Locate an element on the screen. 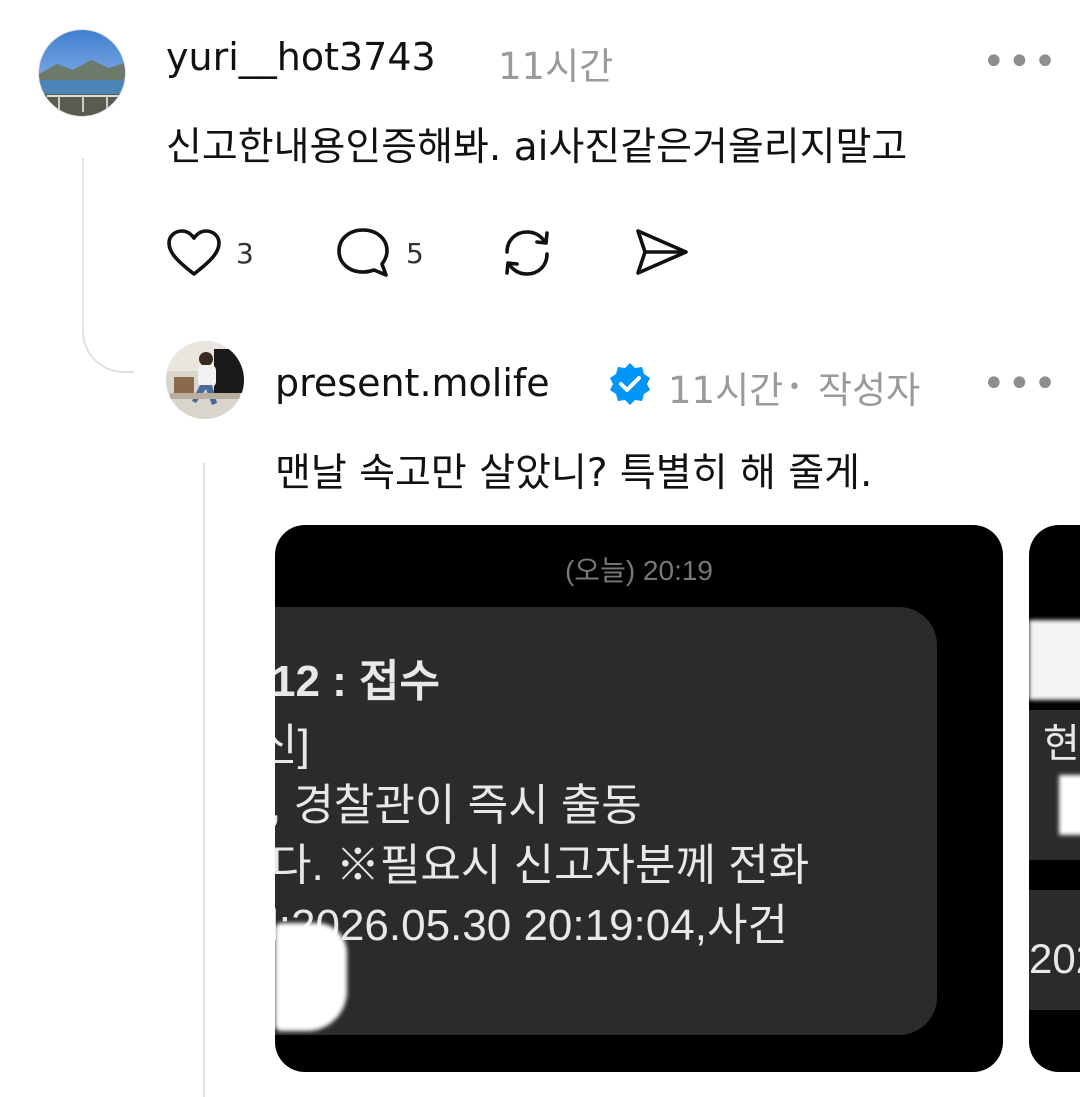  message-line-5: l:2026.05.30 20:19:04,사건 is located at coordinates (531, 925).